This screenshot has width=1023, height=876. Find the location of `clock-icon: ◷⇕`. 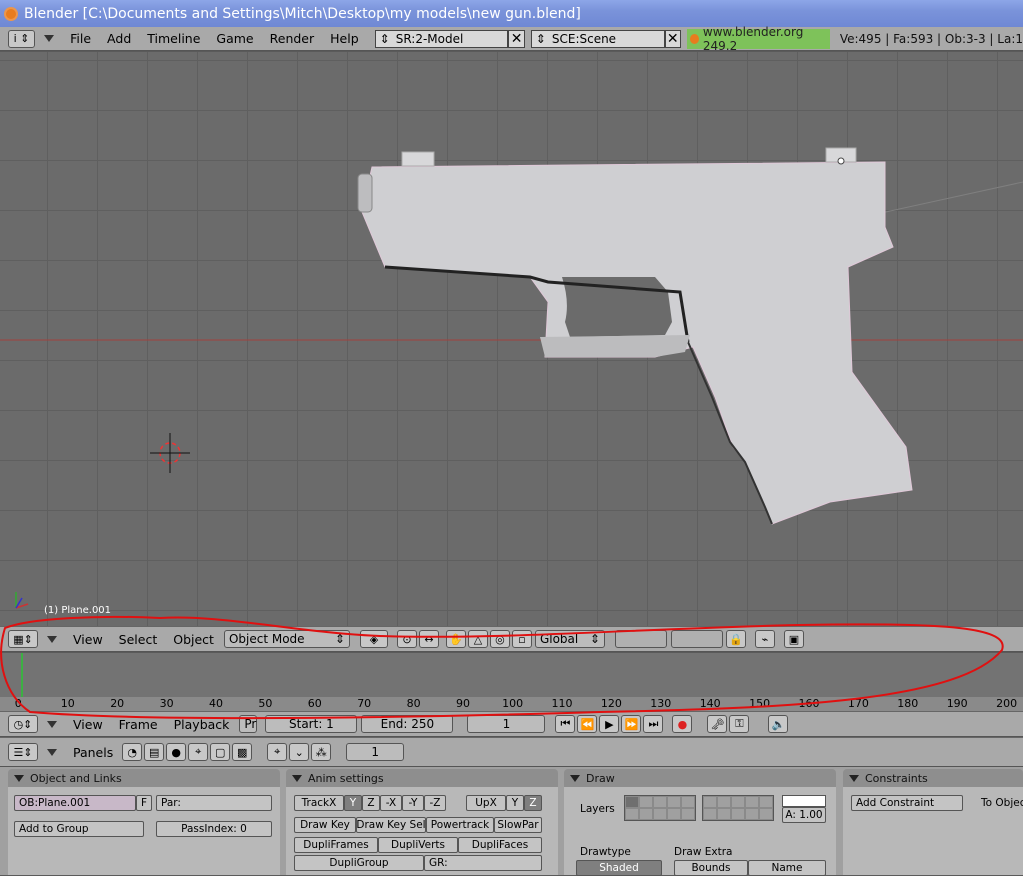

clock-icon: ◷⇕ is located at coordinates (23, 724).